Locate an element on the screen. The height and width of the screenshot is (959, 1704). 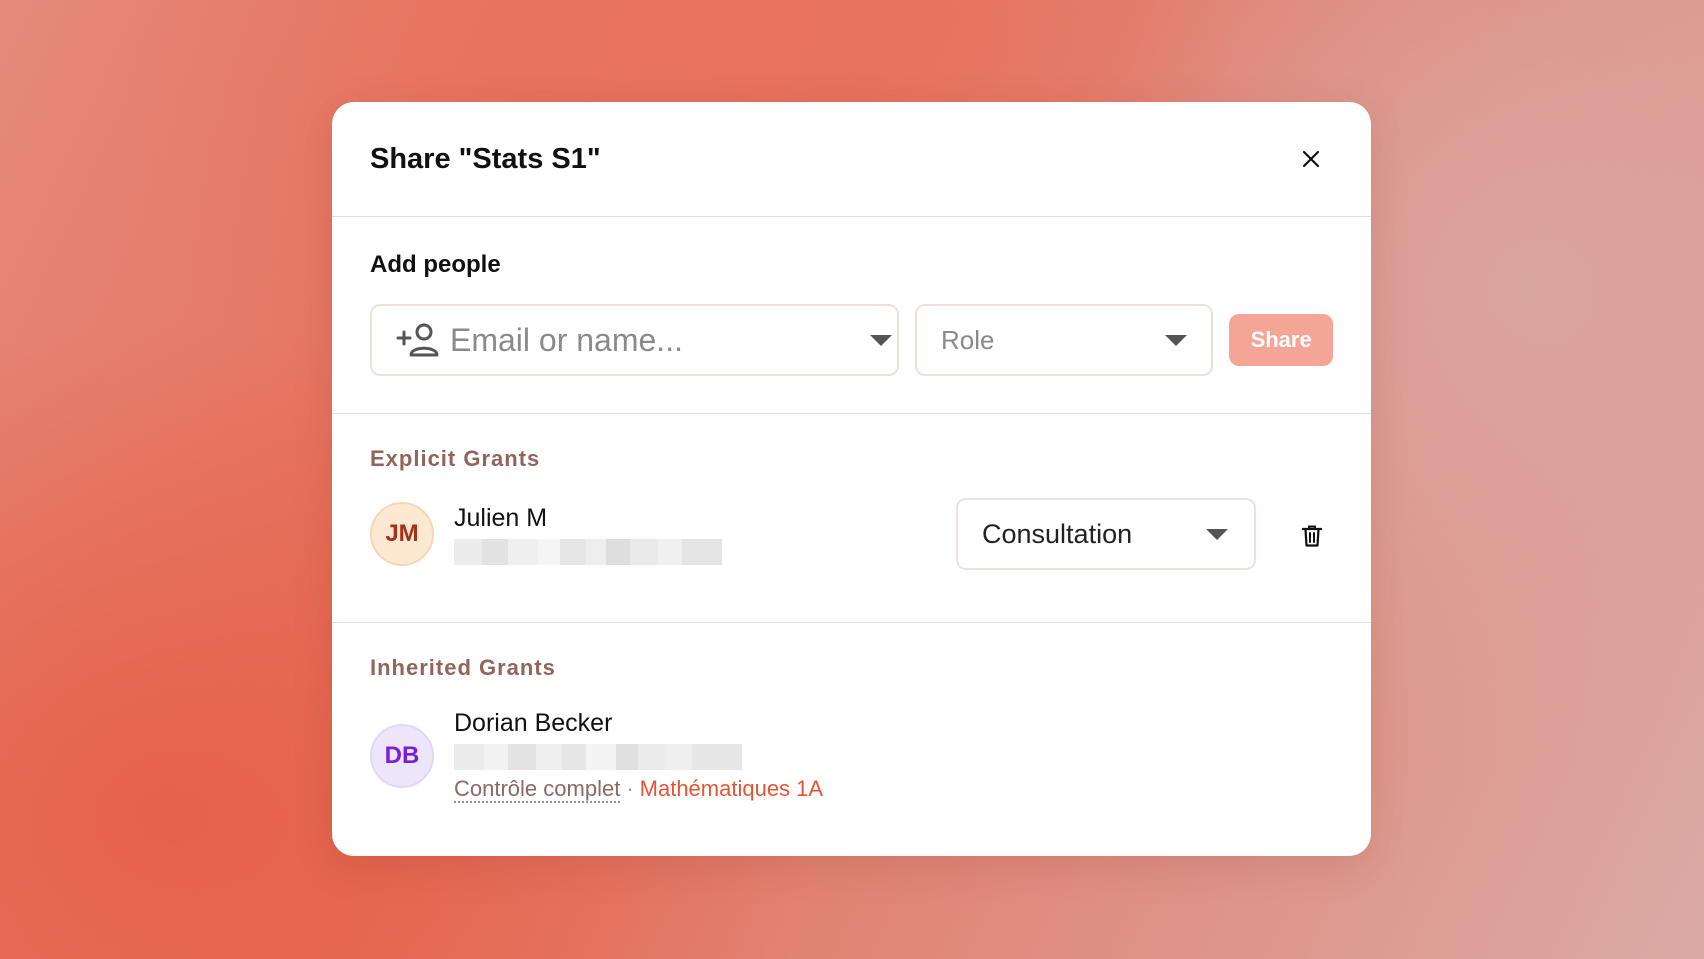
grant-role-select: Consultation is located at coordinates (1106, 534).